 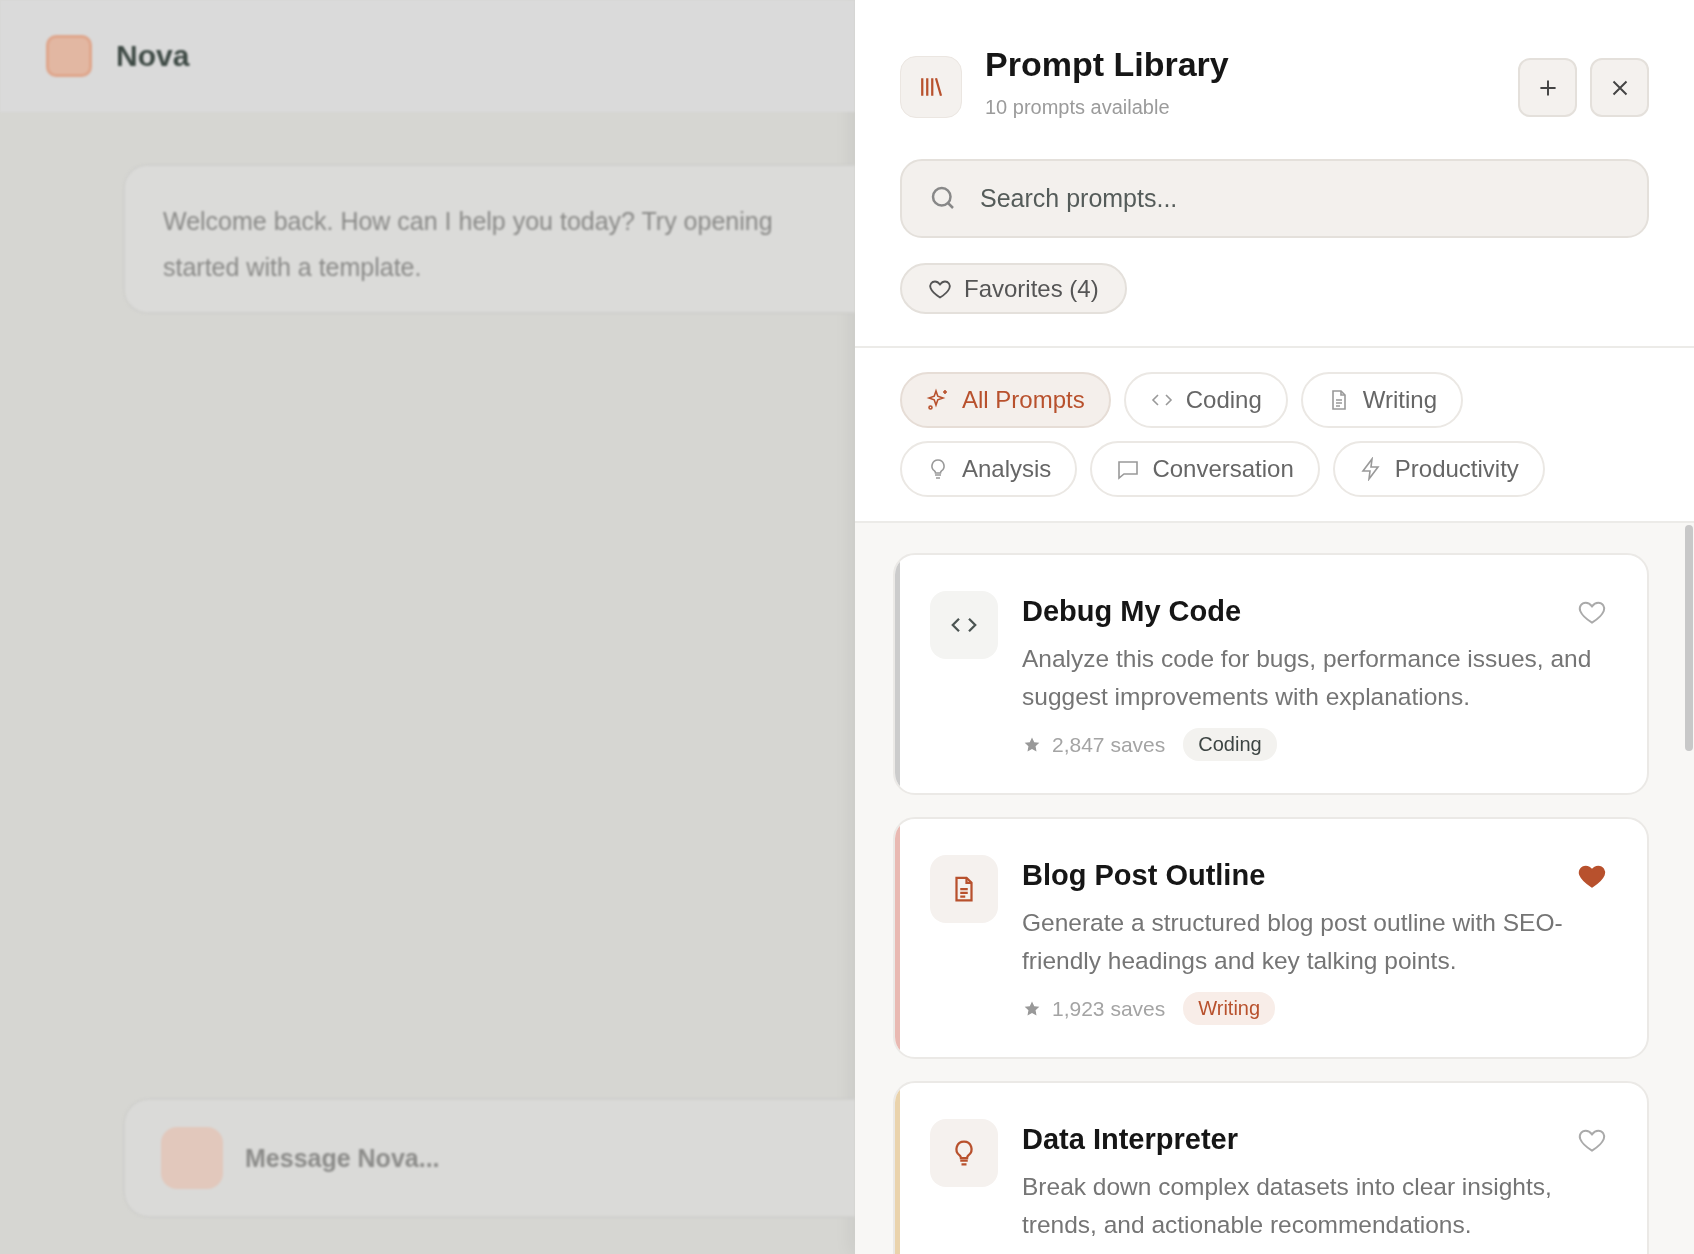 What do you see at coordinates (1619, 87) in the screenshot?
I see `close-button` at bounding box center [1619, 87].